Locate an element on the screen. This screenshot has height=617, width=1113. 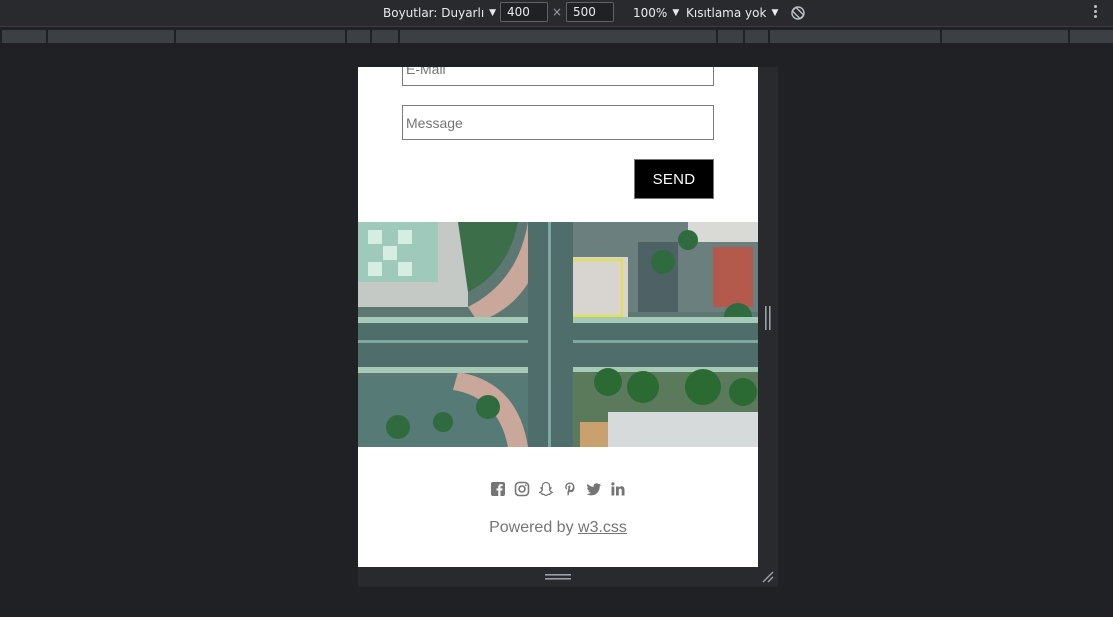
send-button: SEND is located at coordinates (674, 179).